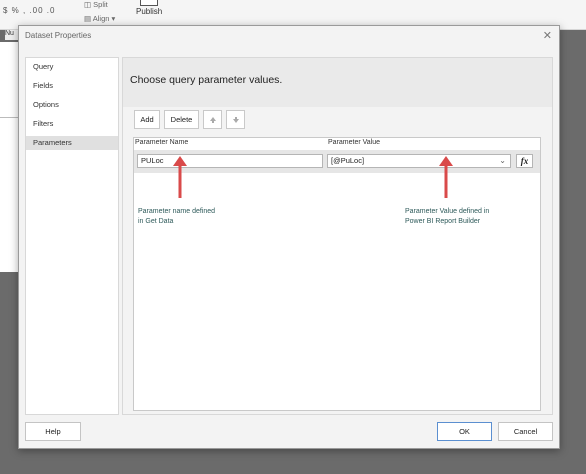  I want to click on nav-item-query: Query, so click(72, 67).